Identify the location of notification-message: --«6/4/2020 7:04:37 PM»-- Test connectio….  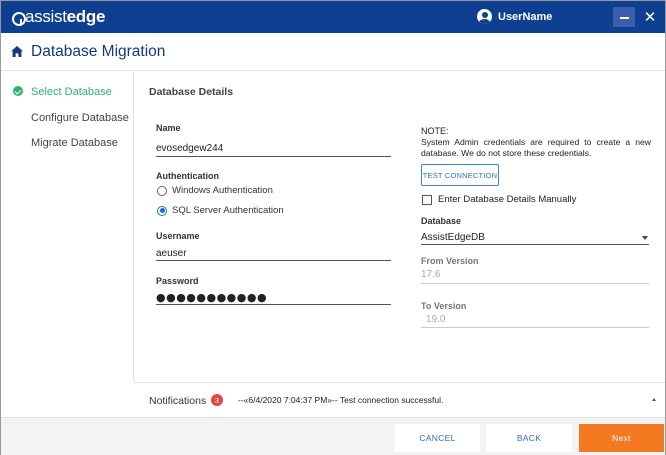
(341, 400).